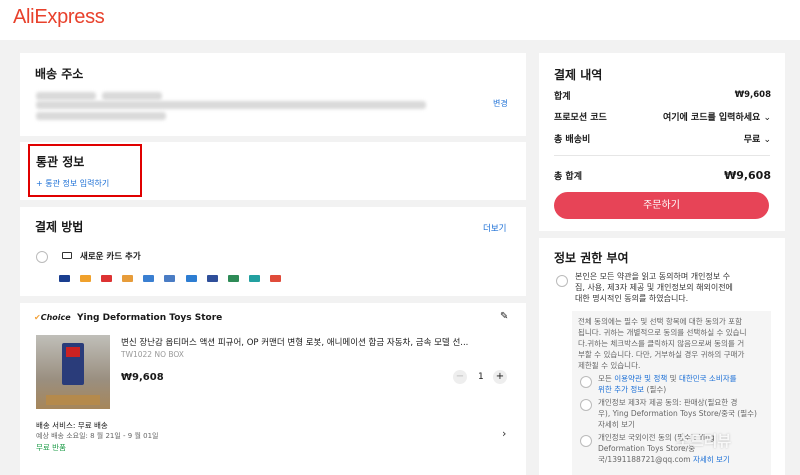  What do you see at coordinates (662, 155) in the screenshot?
I see `divider` at bounding box center [662, 155].